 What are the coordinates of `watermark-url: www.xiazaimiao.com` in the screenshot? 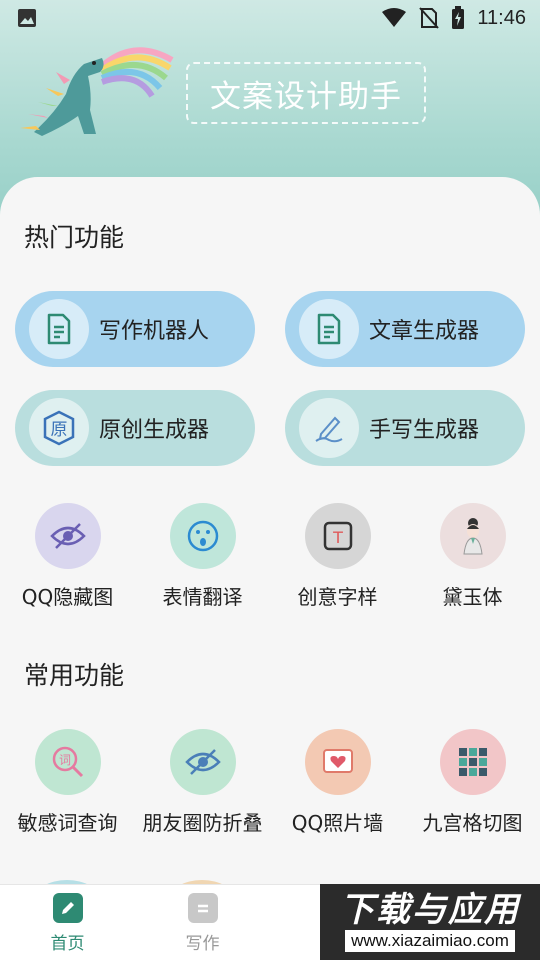 It's located at (430, 941).